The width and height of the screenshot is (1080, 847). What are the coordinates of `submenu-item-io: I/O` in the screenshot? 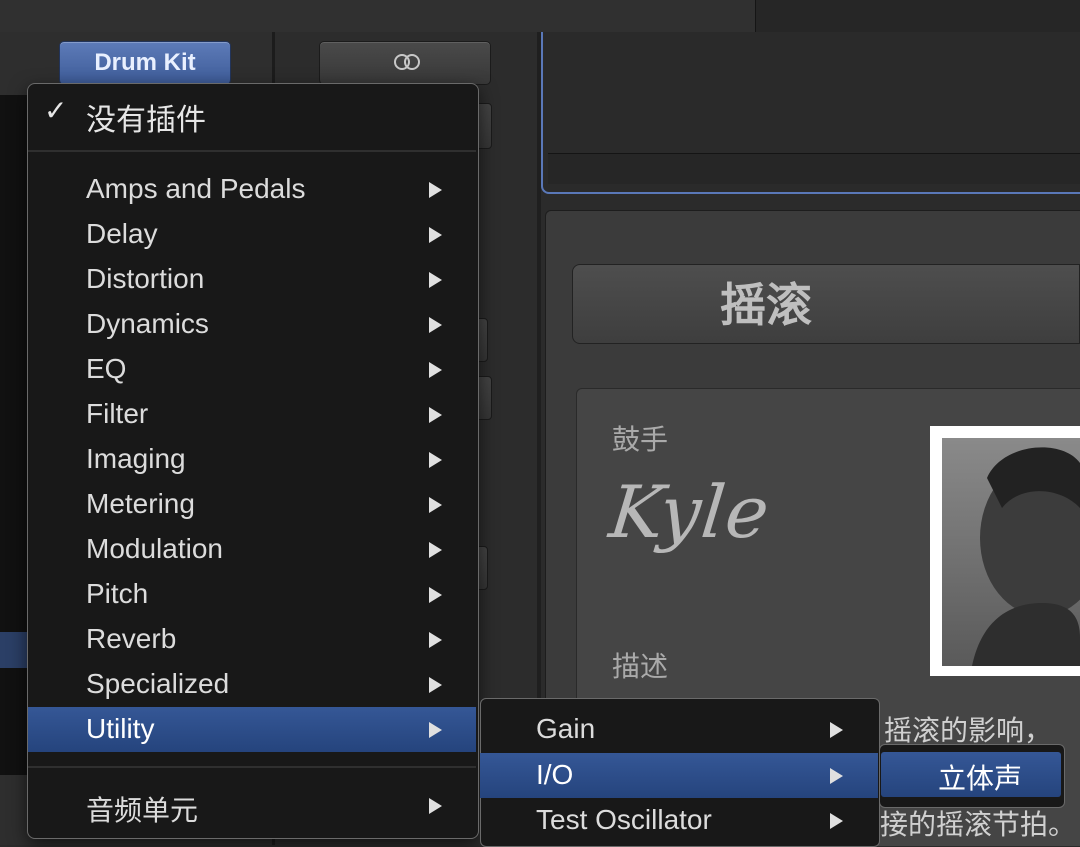 It's located at (679, 775).